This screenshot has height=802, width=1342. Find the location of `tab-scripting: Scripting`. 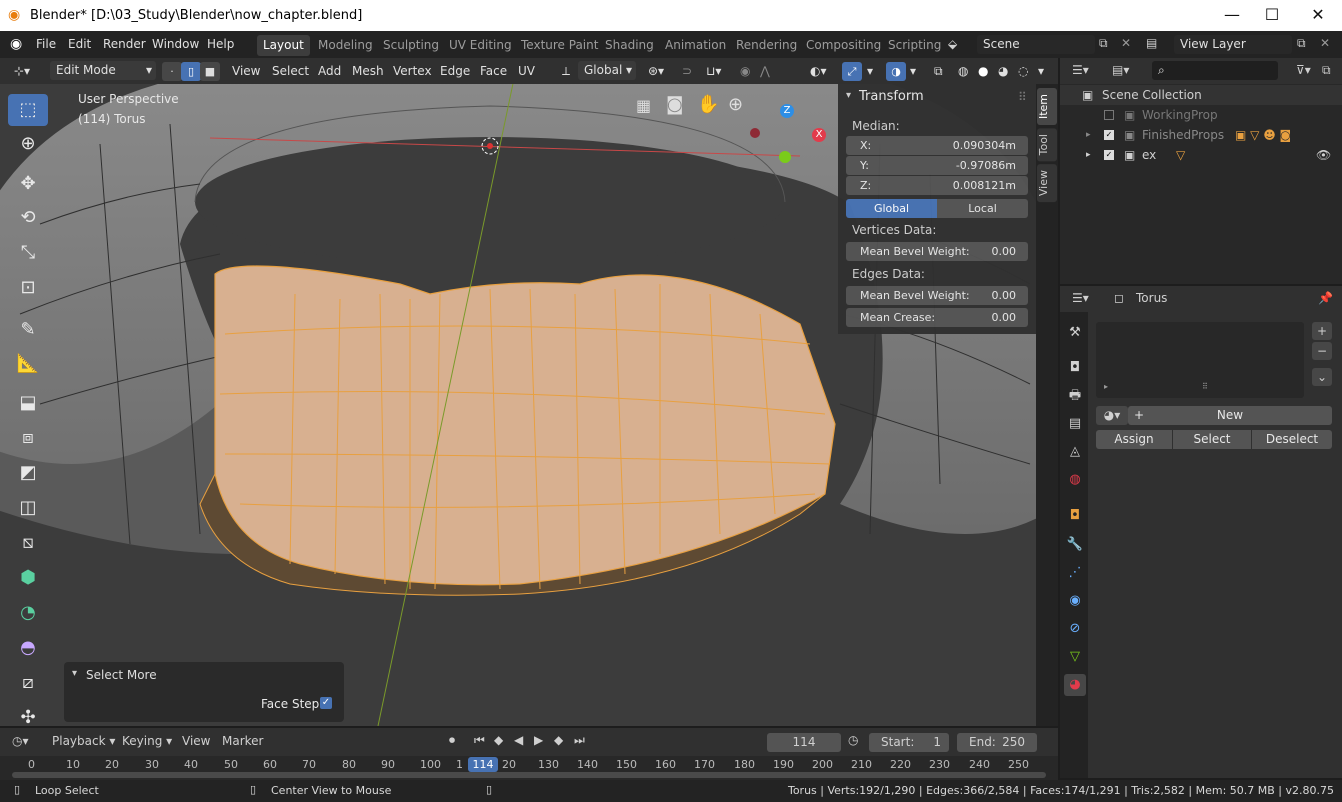

tab-scripting: Scripting is located at coordinates (914, 45).